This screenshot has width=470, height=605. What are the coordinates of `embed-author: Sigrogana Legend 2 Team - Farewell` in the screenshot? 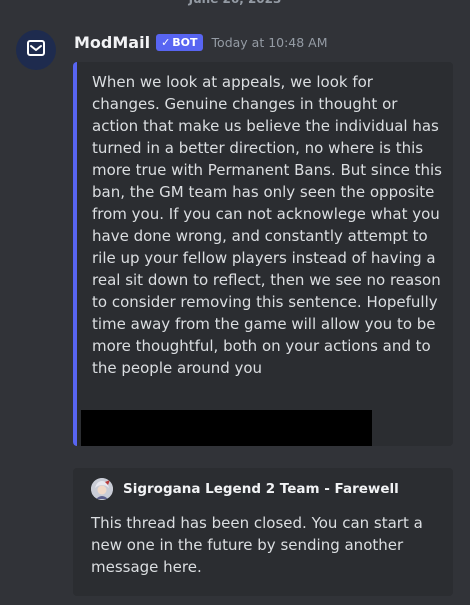 It's located at (245, 489).